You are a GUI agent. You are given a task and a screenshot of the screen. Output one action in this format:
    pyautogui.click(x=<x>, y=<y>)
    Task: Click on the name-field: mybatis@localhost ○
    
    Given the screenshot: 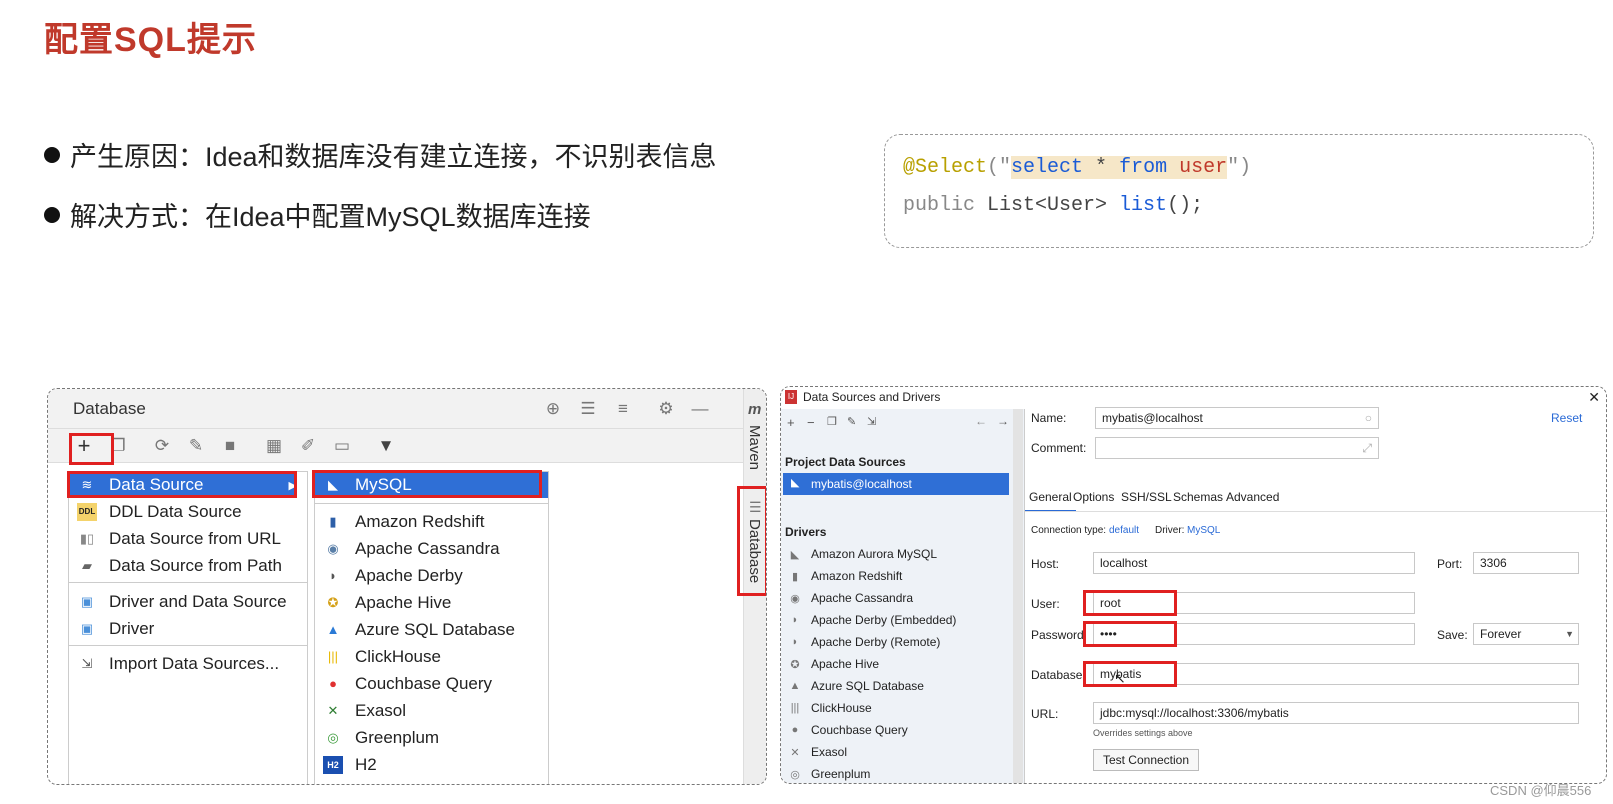 What is the action you would take?
    pyautogui.click(x=1237, y=418)
    